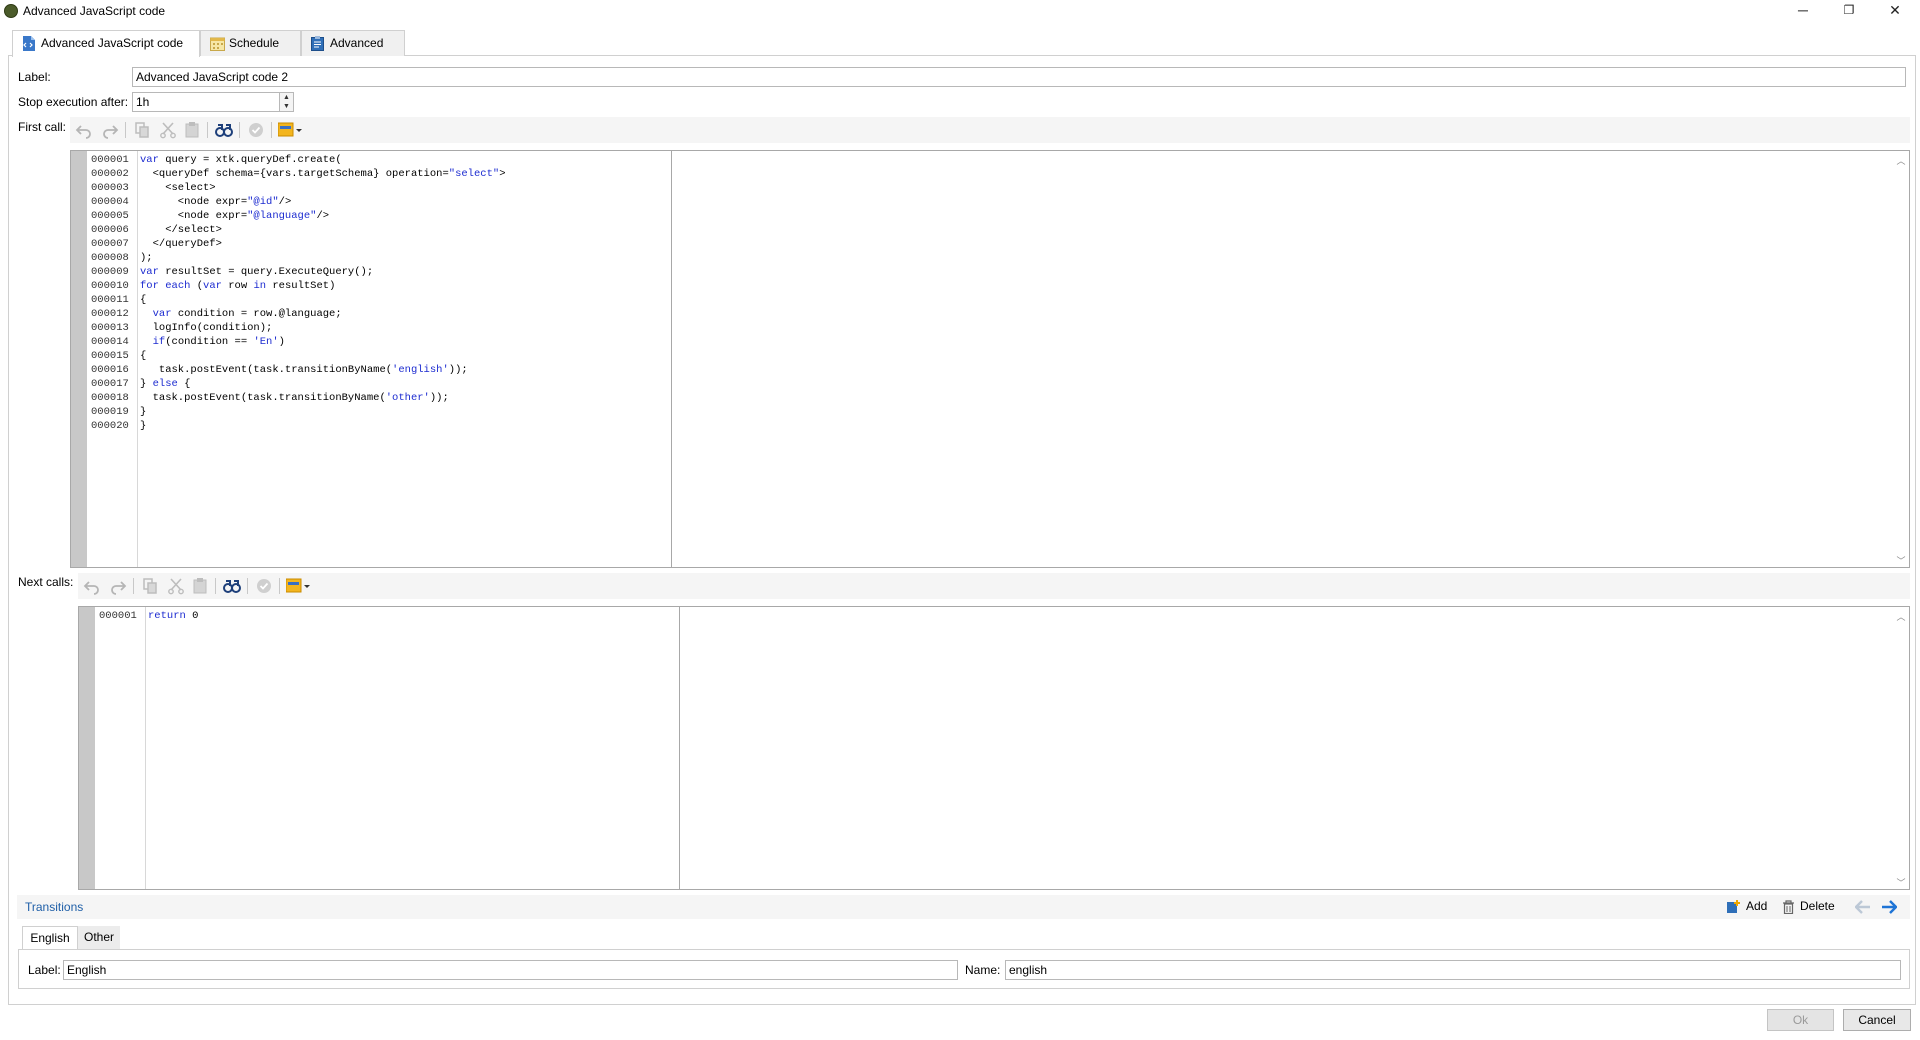 The height and width of the screenshot is (1040, 1920). Describe the element at coordinates (317, 43) in the screenshot. I see `clipboard-icon` at that location.